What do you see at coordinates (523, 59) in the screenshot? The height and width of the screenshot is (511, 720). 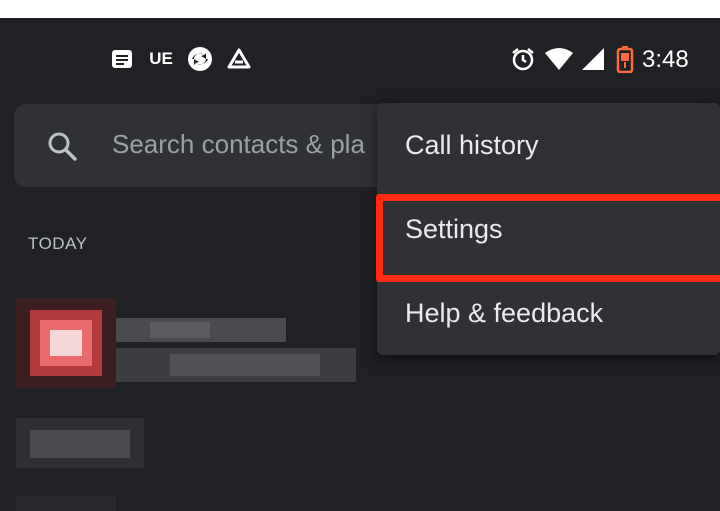 I see `alarm-icon` at bounding box center [523, 59].